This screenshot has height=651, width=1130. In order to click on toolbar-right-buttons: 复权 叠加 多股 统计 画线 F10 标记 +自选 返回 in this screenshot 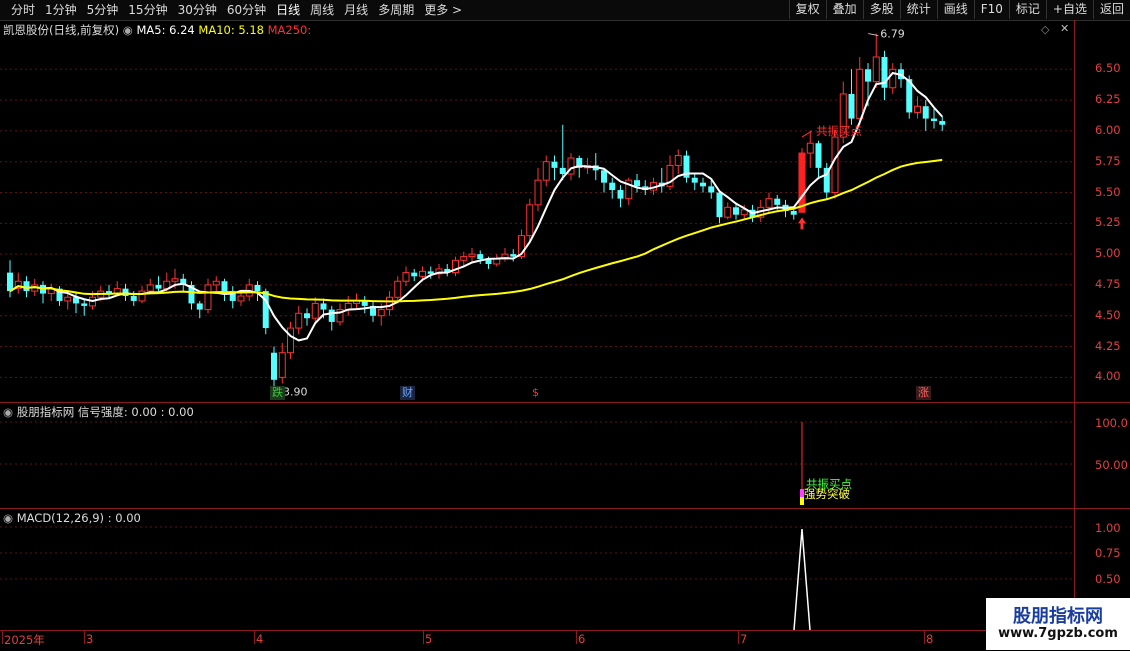, I will do `click(959, 9)`.